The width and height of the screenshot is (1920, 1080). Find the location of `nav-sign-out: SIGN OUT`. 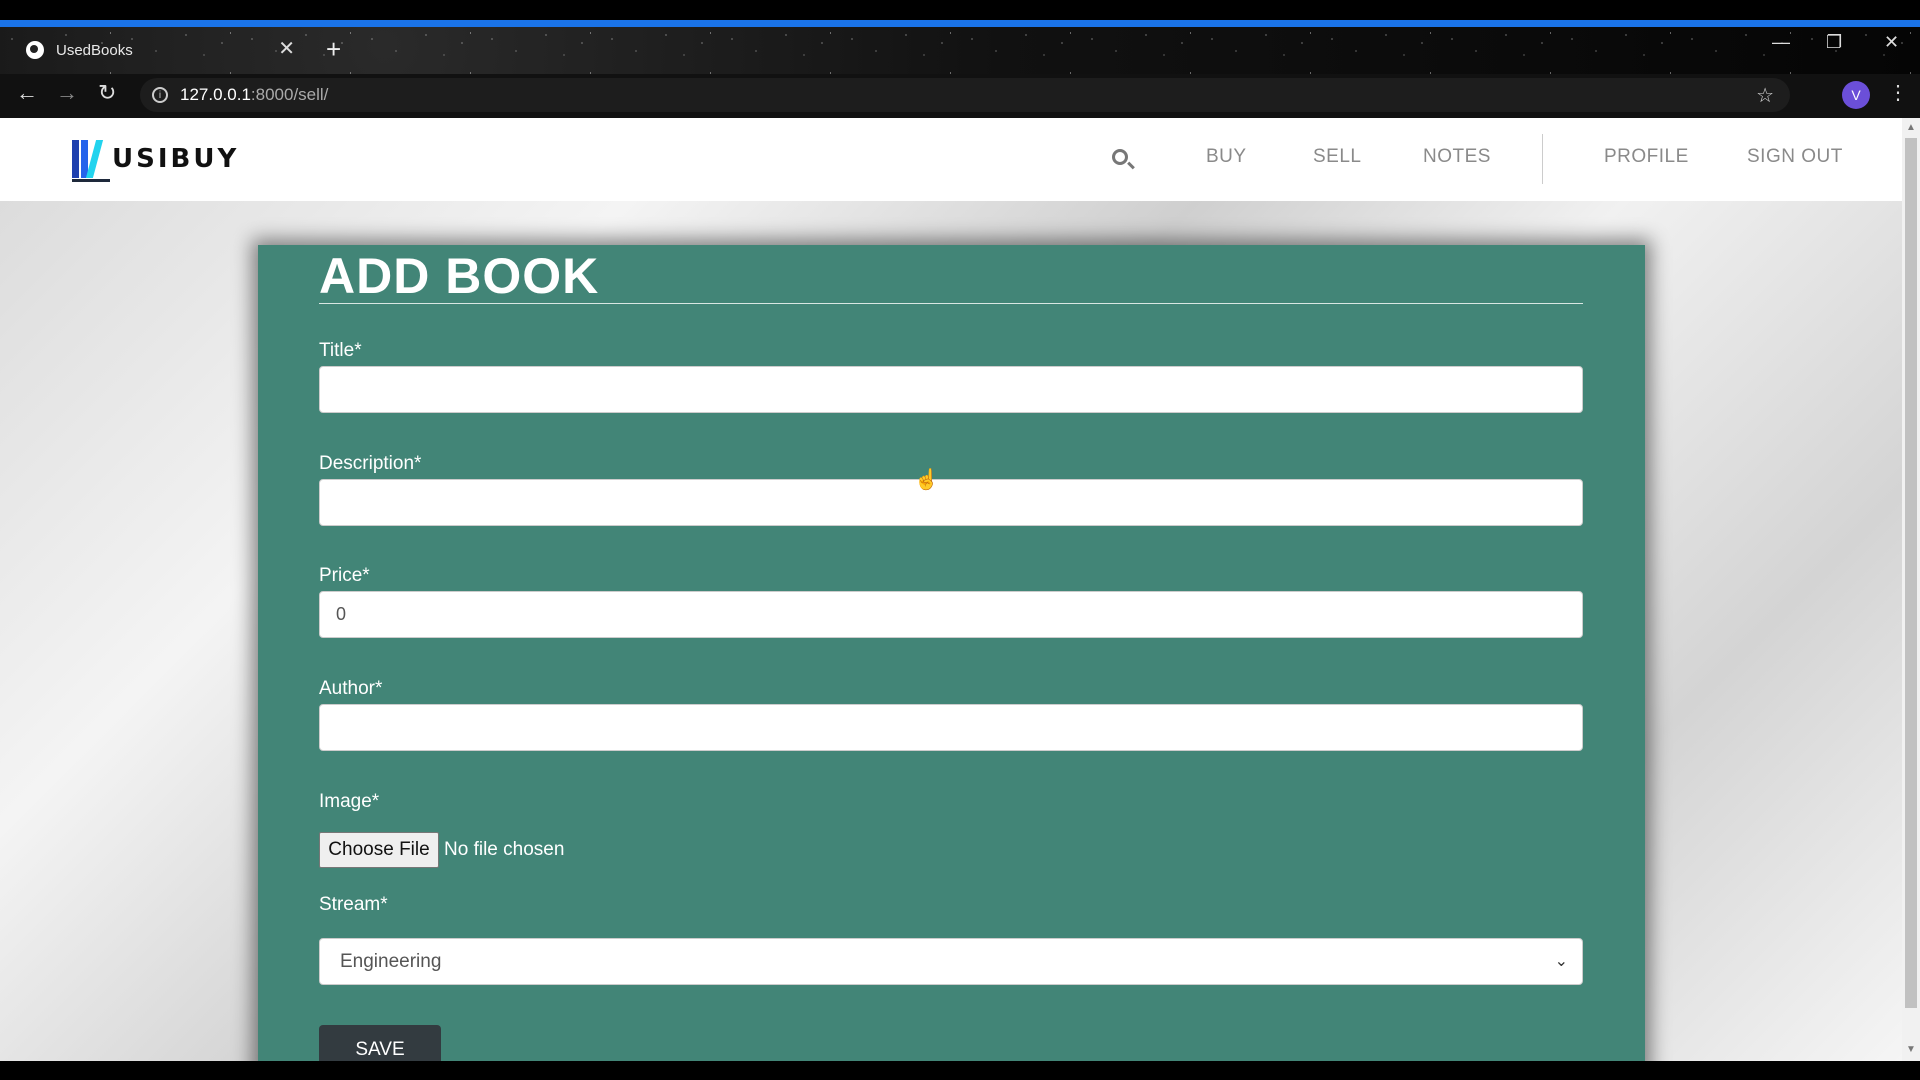

nav-sign-out: SIGN OUT is located at coordinates (1795, 157).